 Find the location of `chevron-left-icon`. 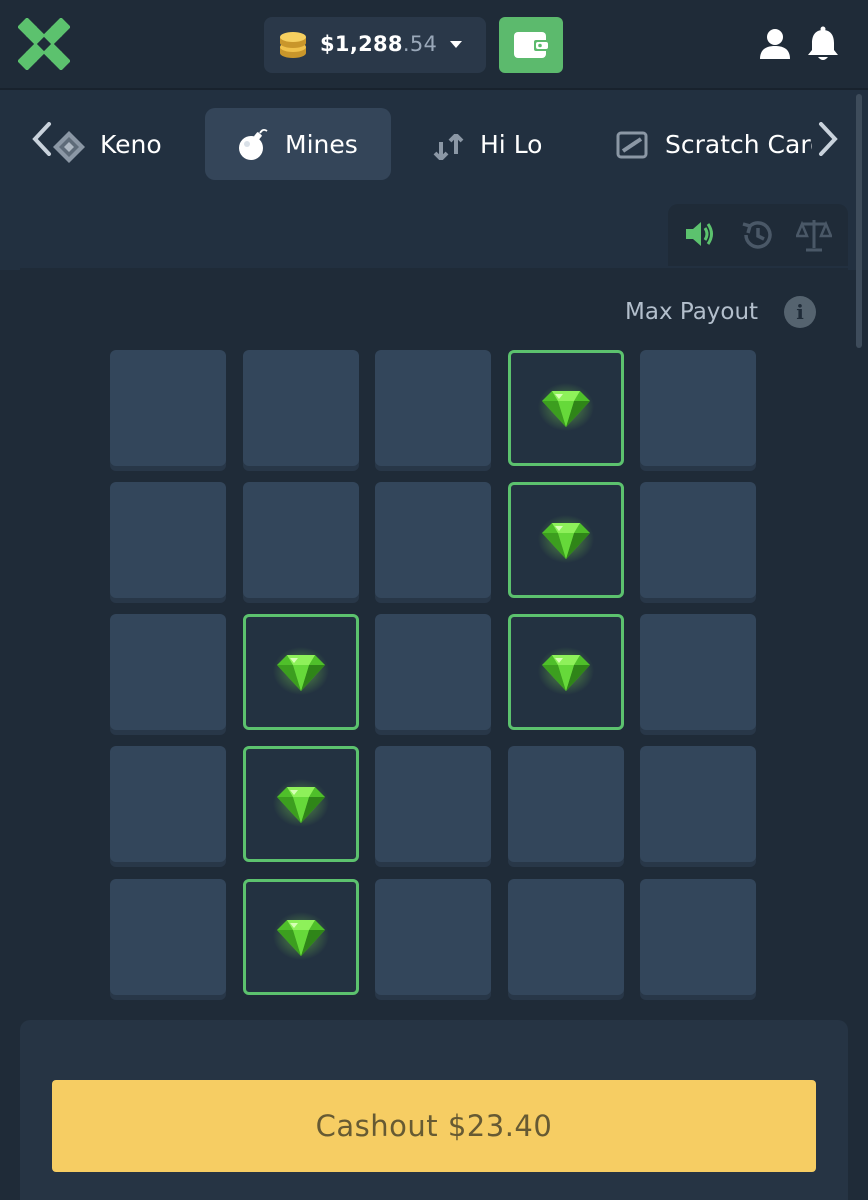

chevron-left-icon is located at coordinates (42, 139).